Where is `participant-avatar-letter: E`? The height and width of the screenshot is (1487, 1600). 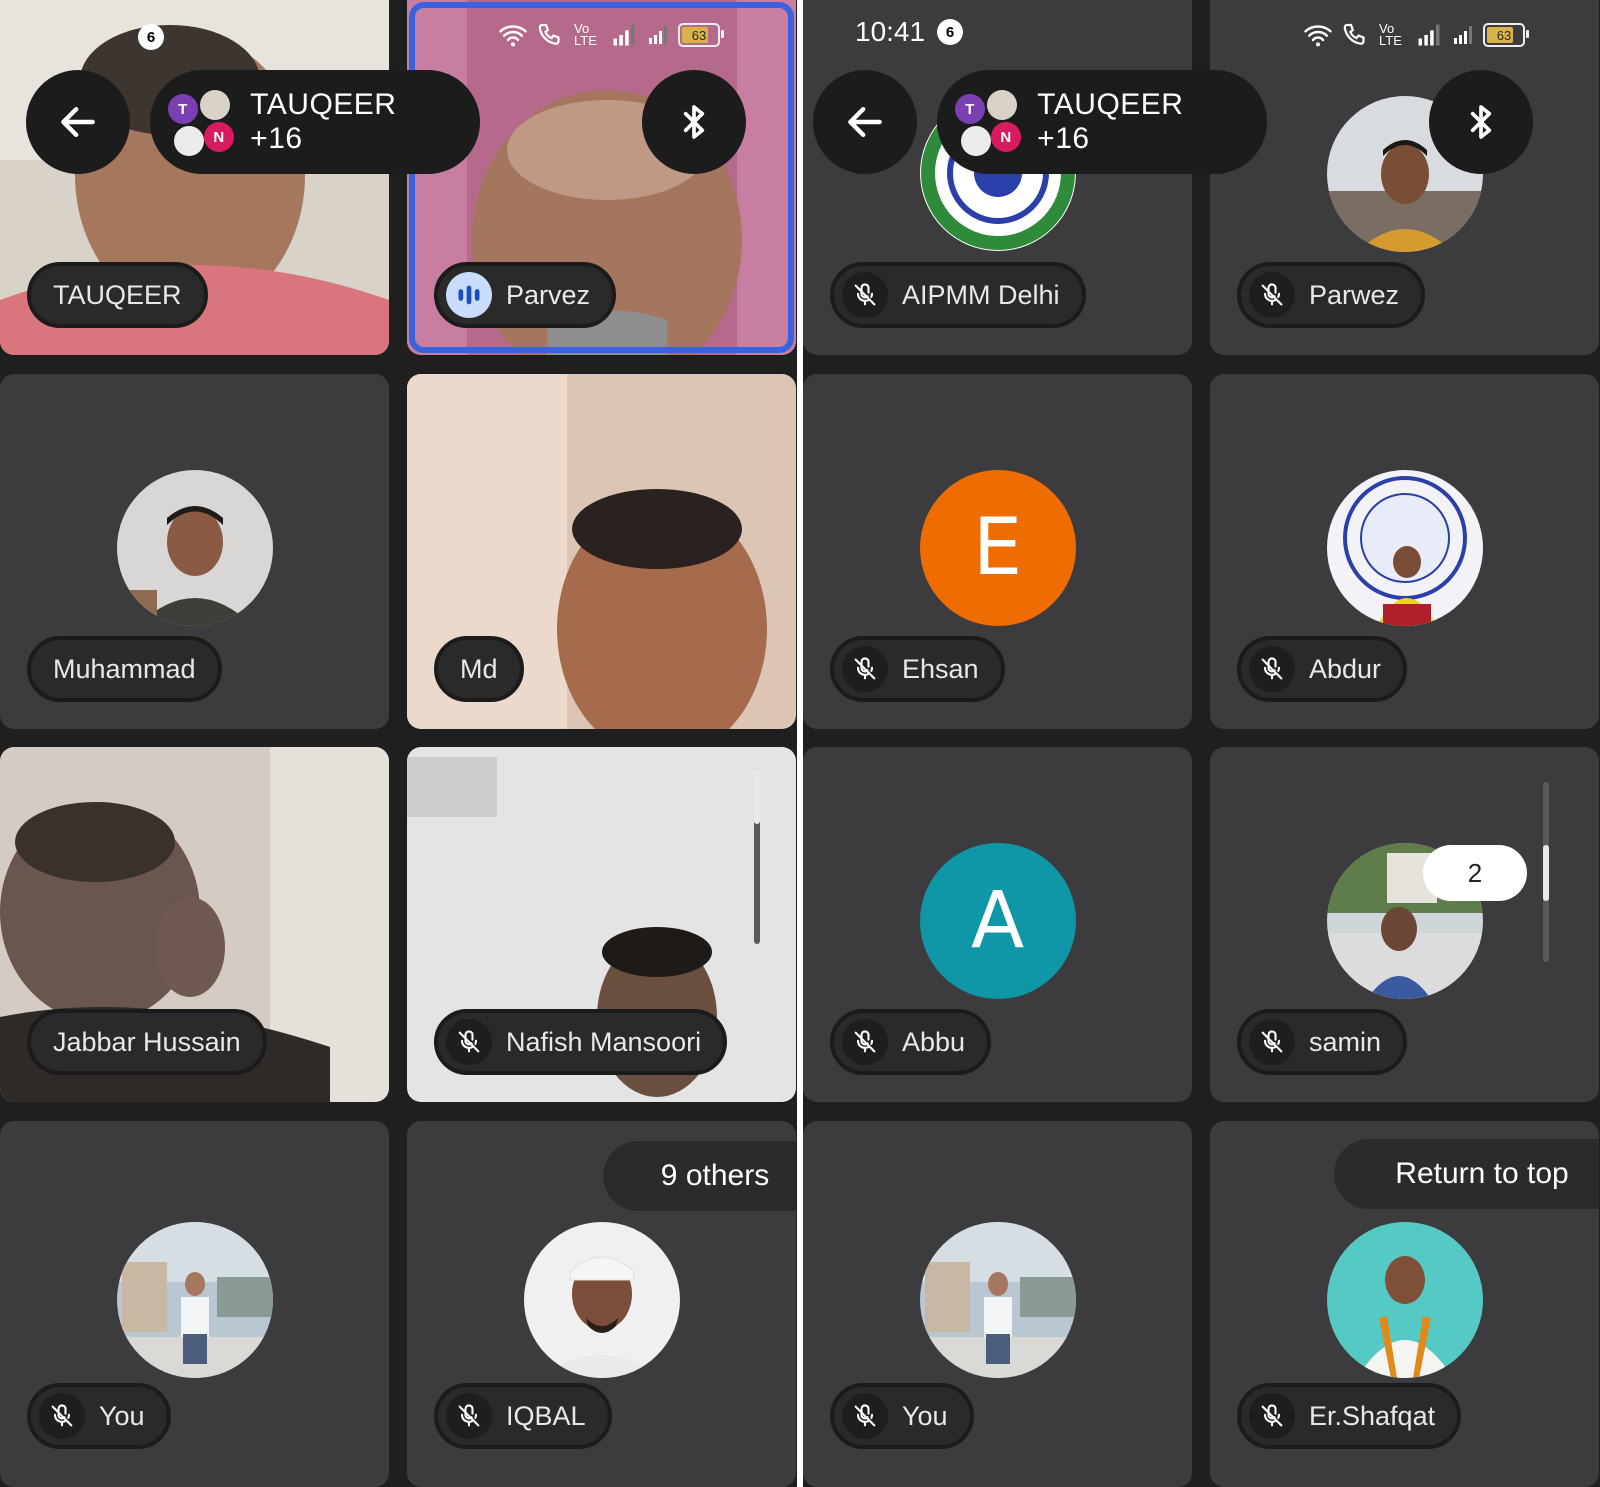 participant-avatar-letter: E is located at coordinates (997, 548).